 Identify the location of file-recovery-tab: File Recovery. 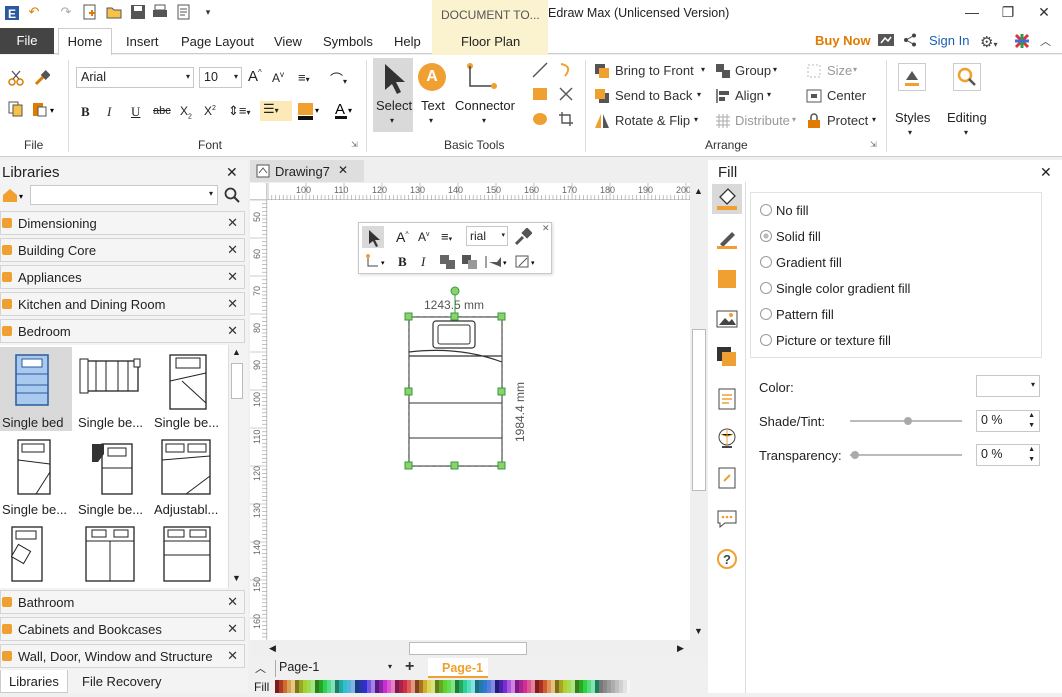
(121, 681).